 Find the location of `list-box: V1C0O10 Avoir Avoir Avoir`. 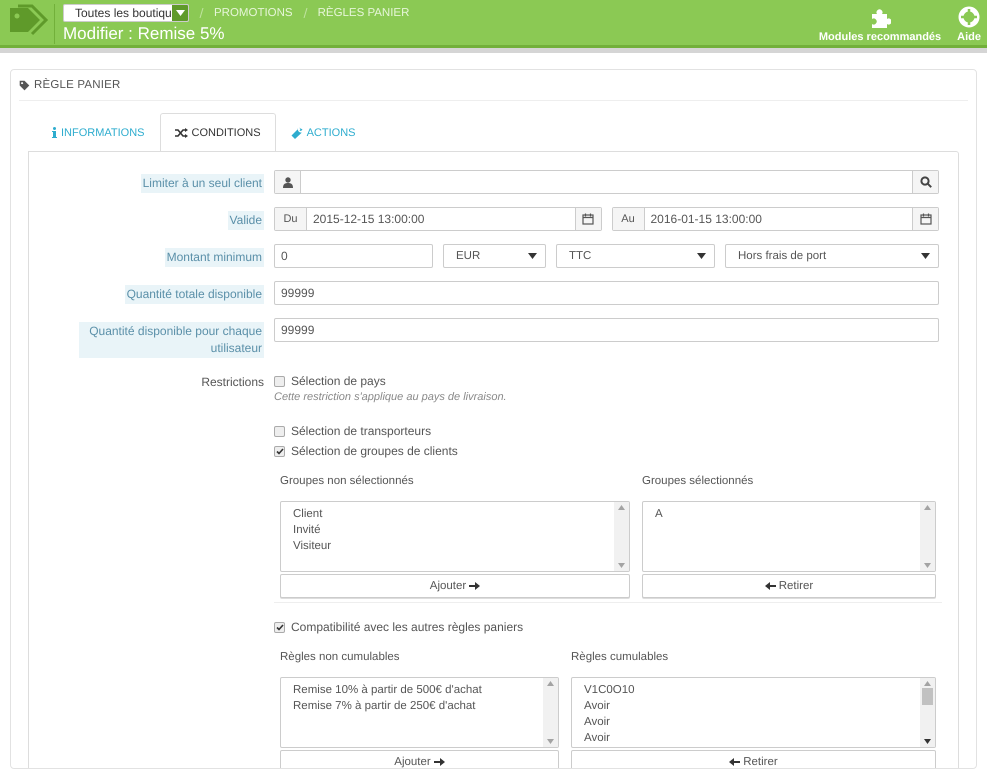

list-box: V1C0O10 Avoir Avoir Avoir is located at coordinates (753, 712).